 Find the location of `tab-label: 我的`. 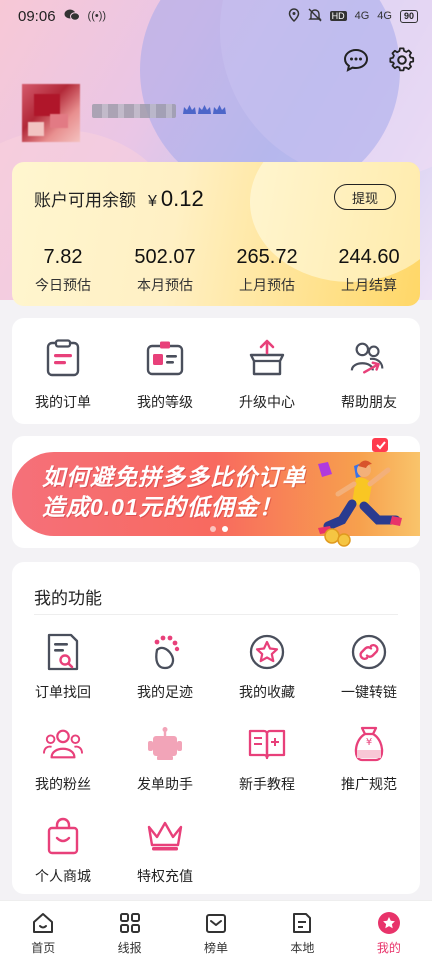

tab-label: 我的 is located at coordinates (388, 948).